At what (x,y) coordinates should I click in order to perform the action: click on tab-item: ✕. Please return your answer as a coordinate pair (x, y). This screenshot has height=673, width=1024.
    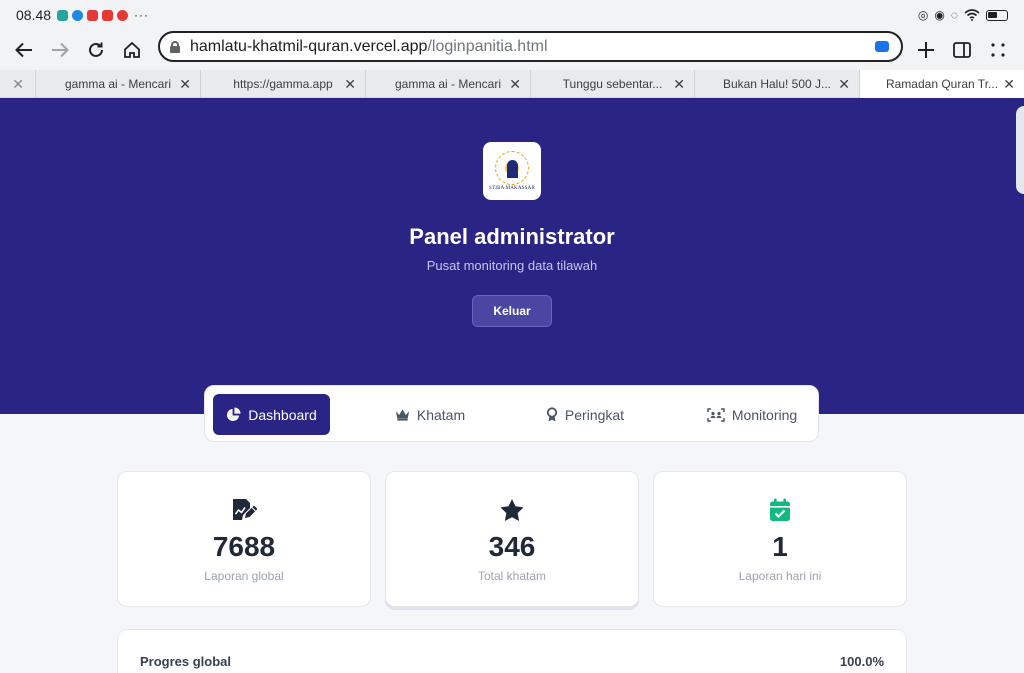
    Looking at the image, I should click on (18, 84).